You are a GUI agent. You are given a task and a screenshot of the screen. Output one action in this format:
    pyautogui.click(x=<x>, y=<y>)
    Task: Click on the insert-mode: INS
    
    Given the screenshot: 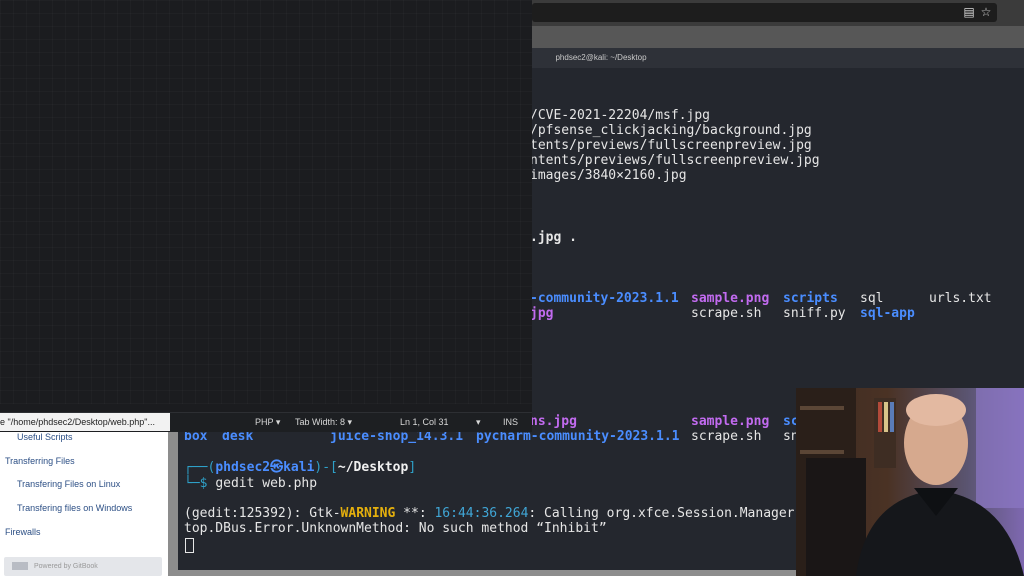 What is the action you would take?
    pyautogui.click(x=511, y=422)
    